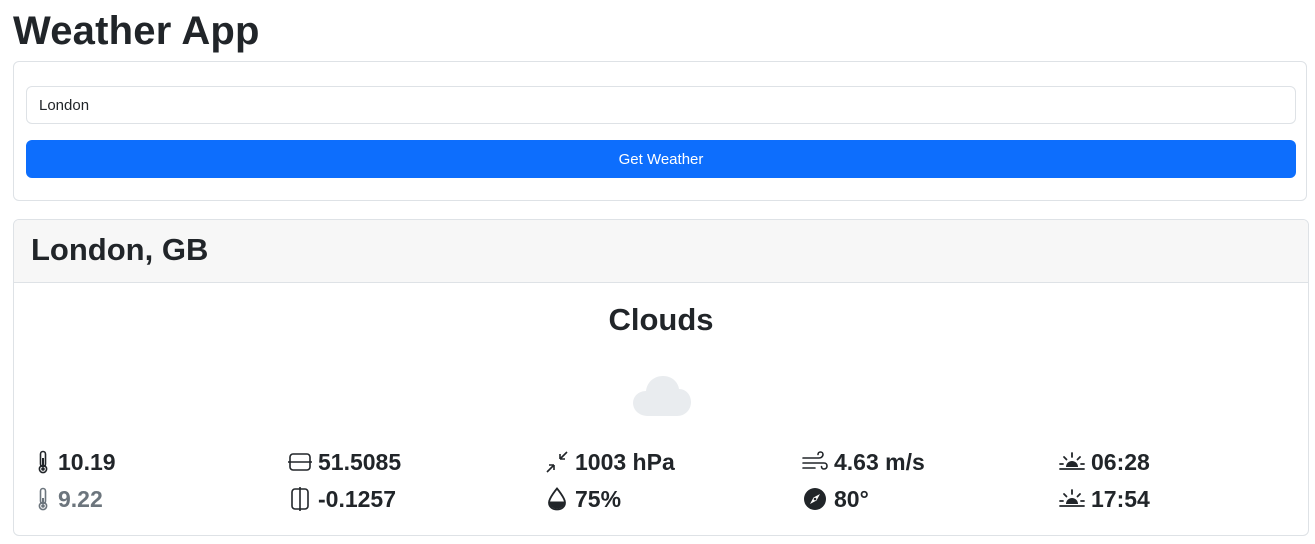 Image resolution: width=1315 pixels, height=544 pixels. I want to click on cloud-icon, so click(662, 396).